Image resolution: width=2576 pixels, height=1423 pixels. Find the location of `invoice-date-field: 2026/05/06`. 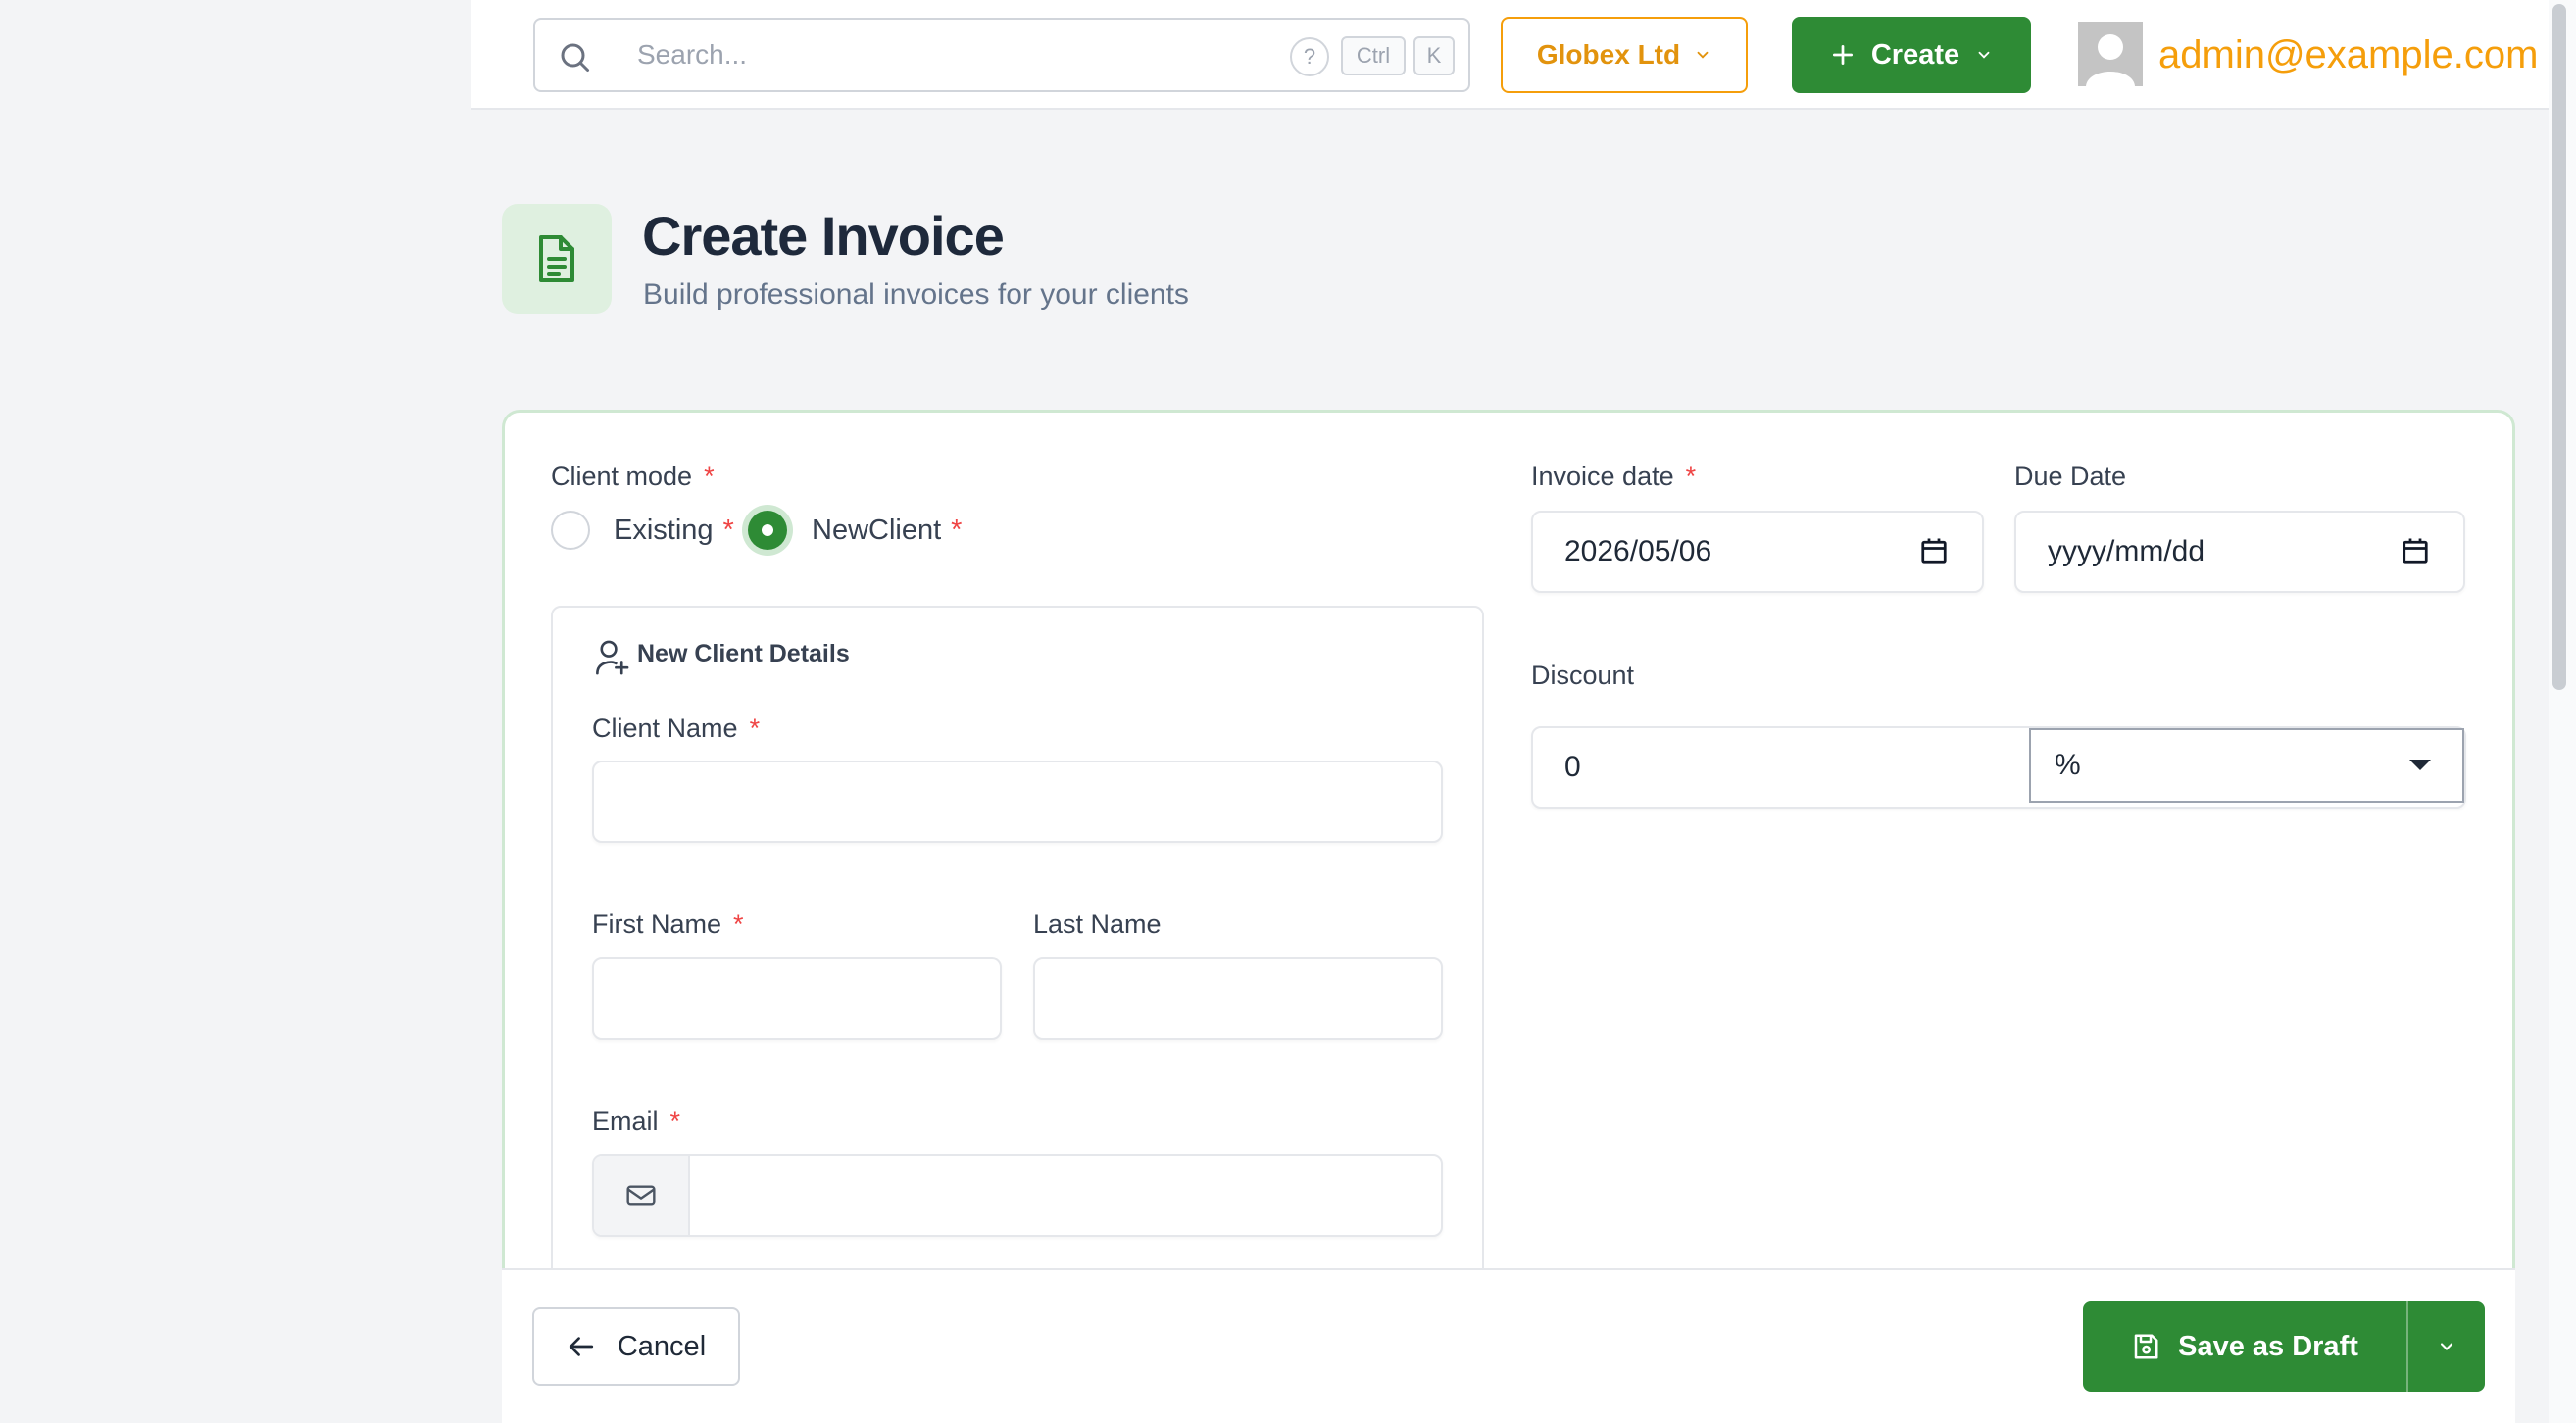

invoice-date-field: 2026/05/06 is located at coordinates (1757, 552).